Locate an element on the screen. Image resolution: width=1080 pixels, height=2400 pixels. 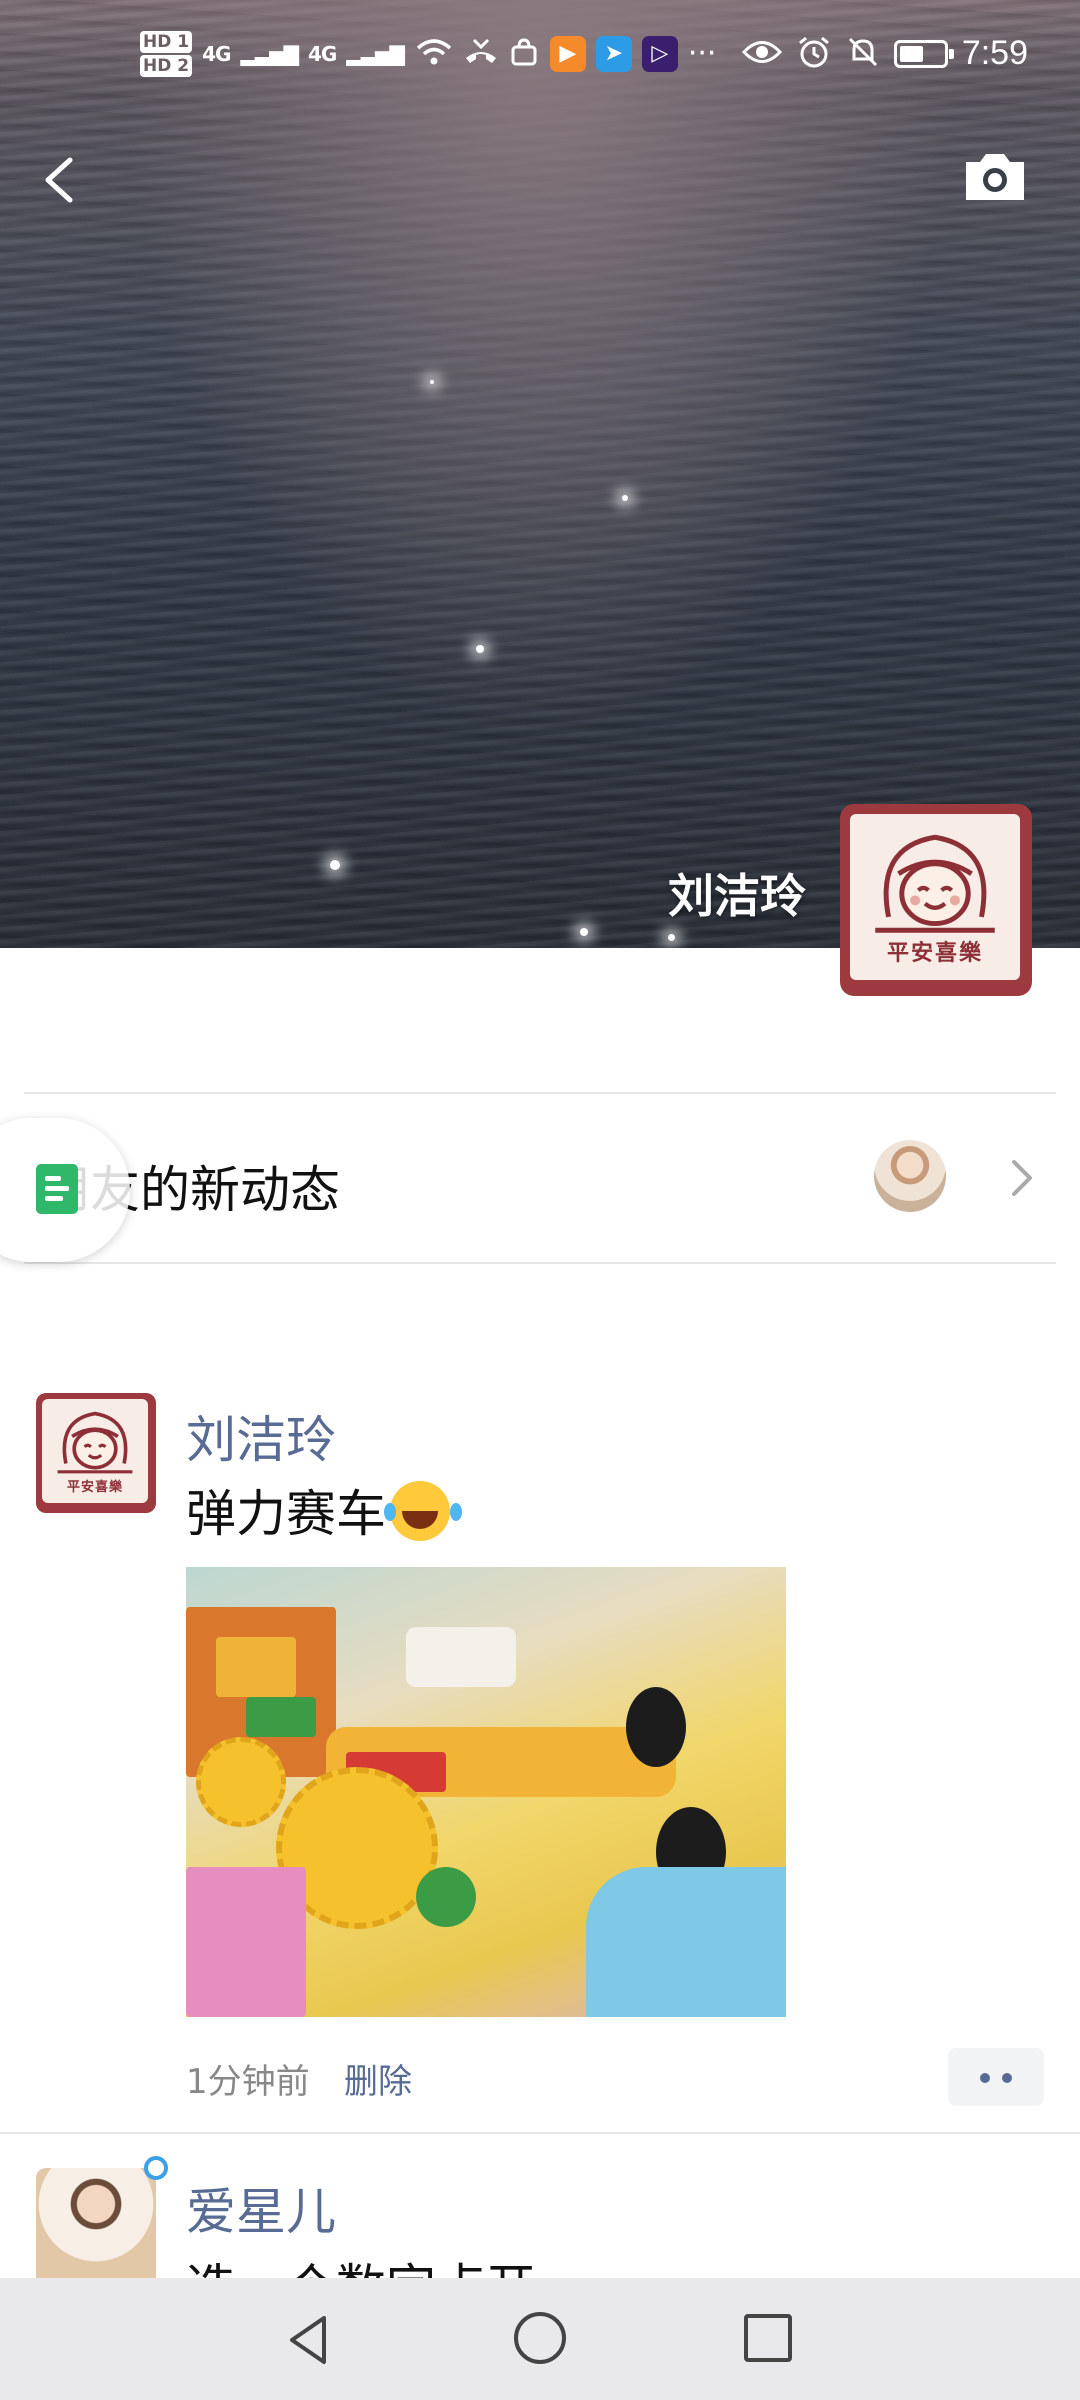
profile-avatar: 平安喜樂 is located at coordinates (936, 900).